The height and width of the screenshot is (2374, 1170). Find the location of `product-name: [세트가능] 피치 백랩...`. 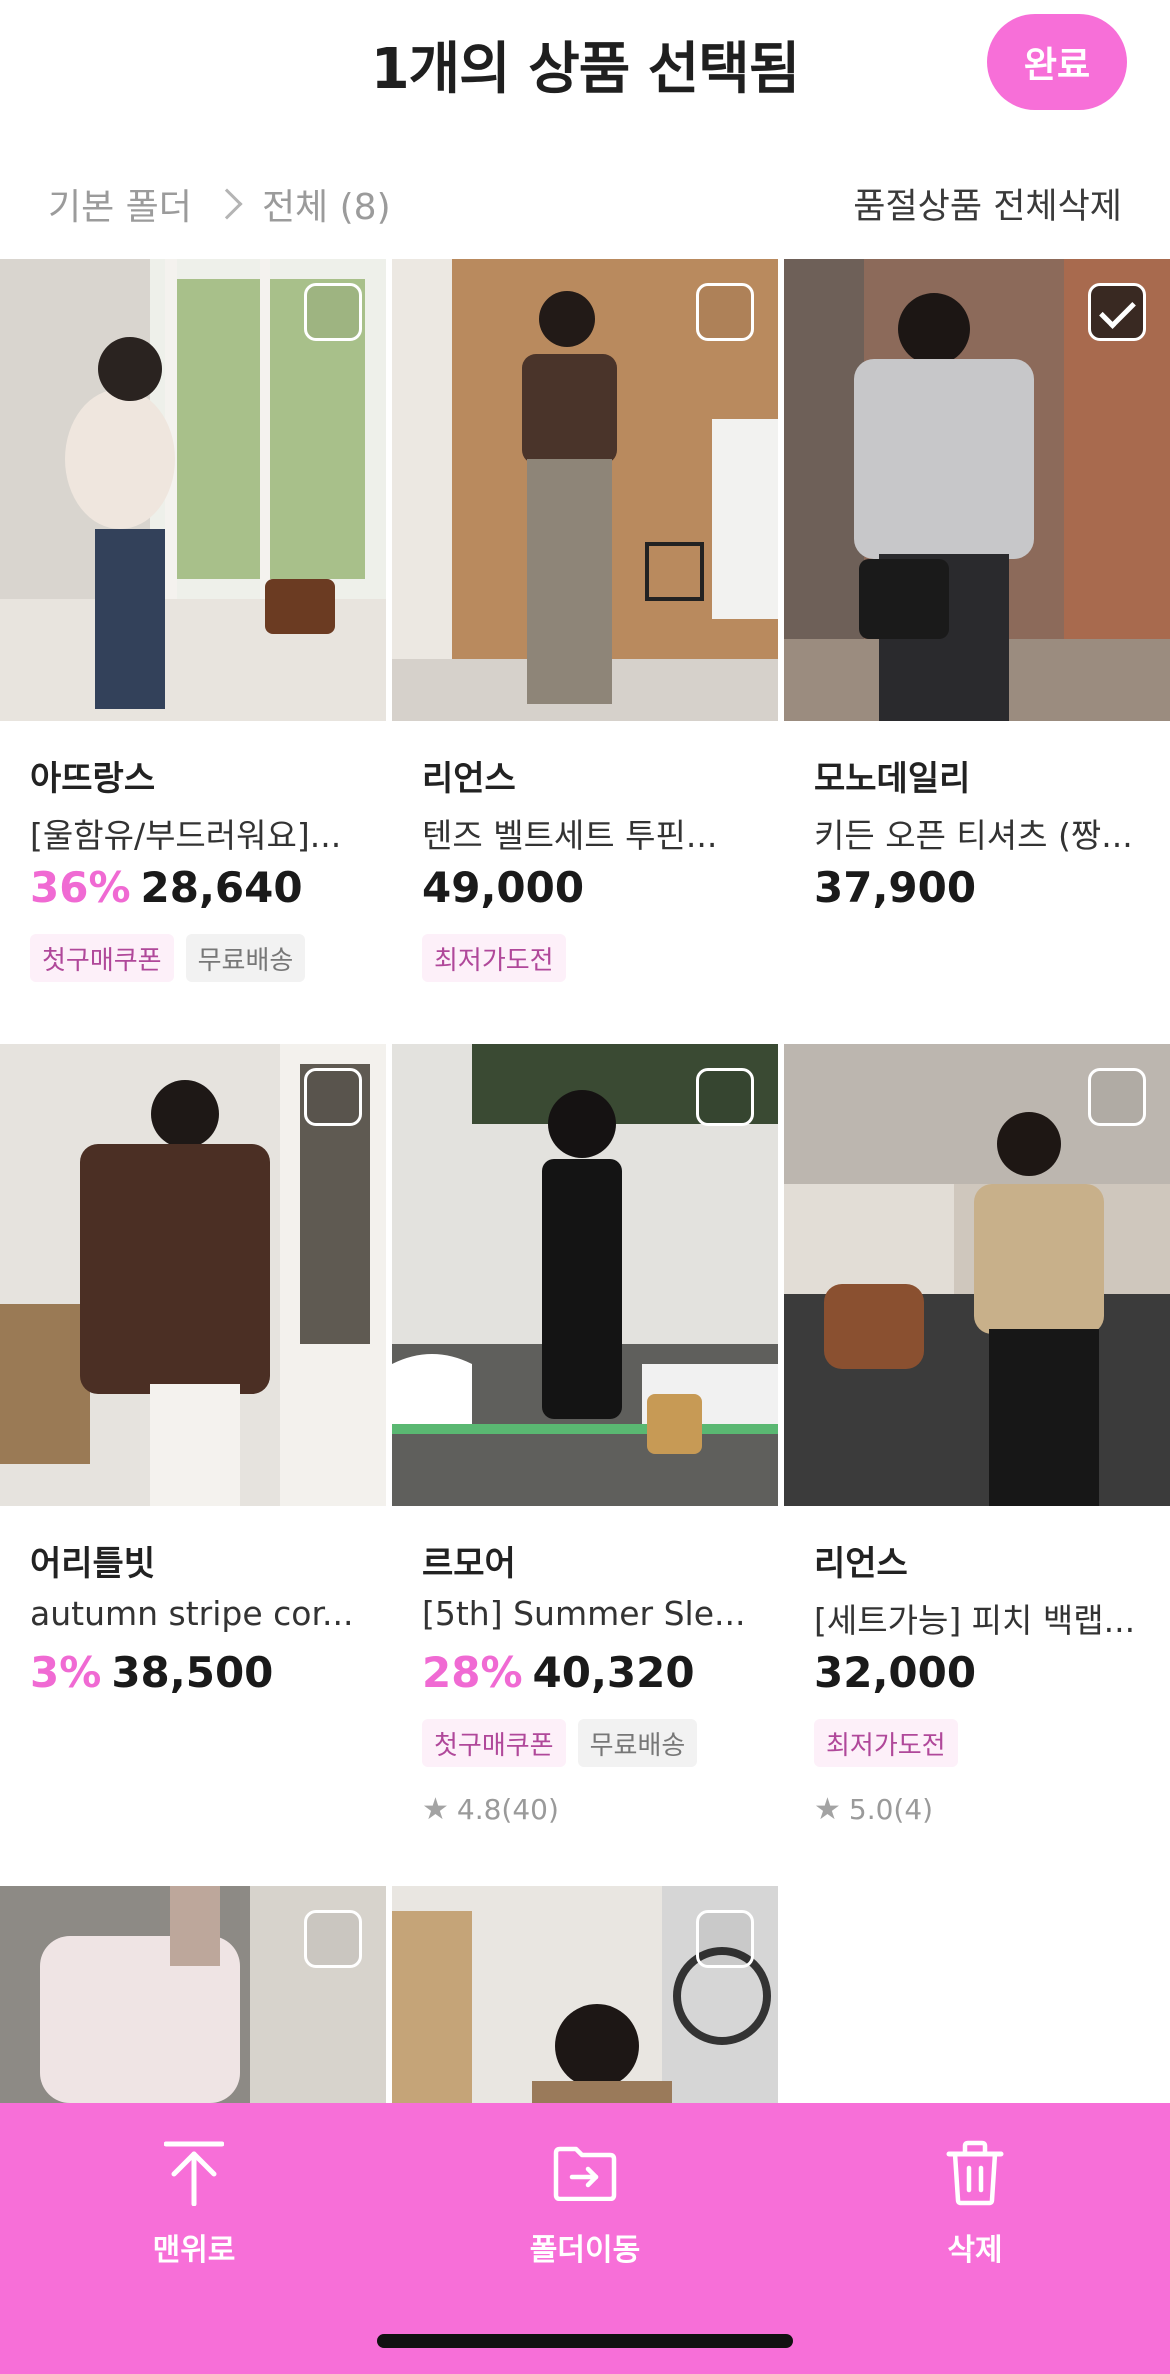

product-name: [세트가능] 피치 백랩... is located at coordinates (984, 1618).